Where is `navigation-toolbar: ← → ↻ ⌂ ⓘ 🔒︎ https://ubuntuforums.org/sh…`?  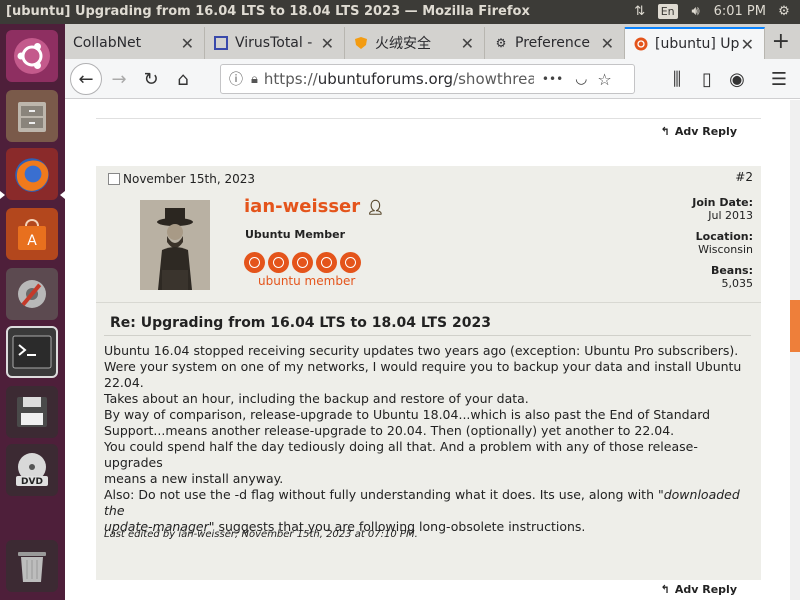 navigation-toolbar: ← → ↻ ⌂ ⓘ 🔒︎ https://ubuntuforums.org/sh… is located at coordinates (432, 79).